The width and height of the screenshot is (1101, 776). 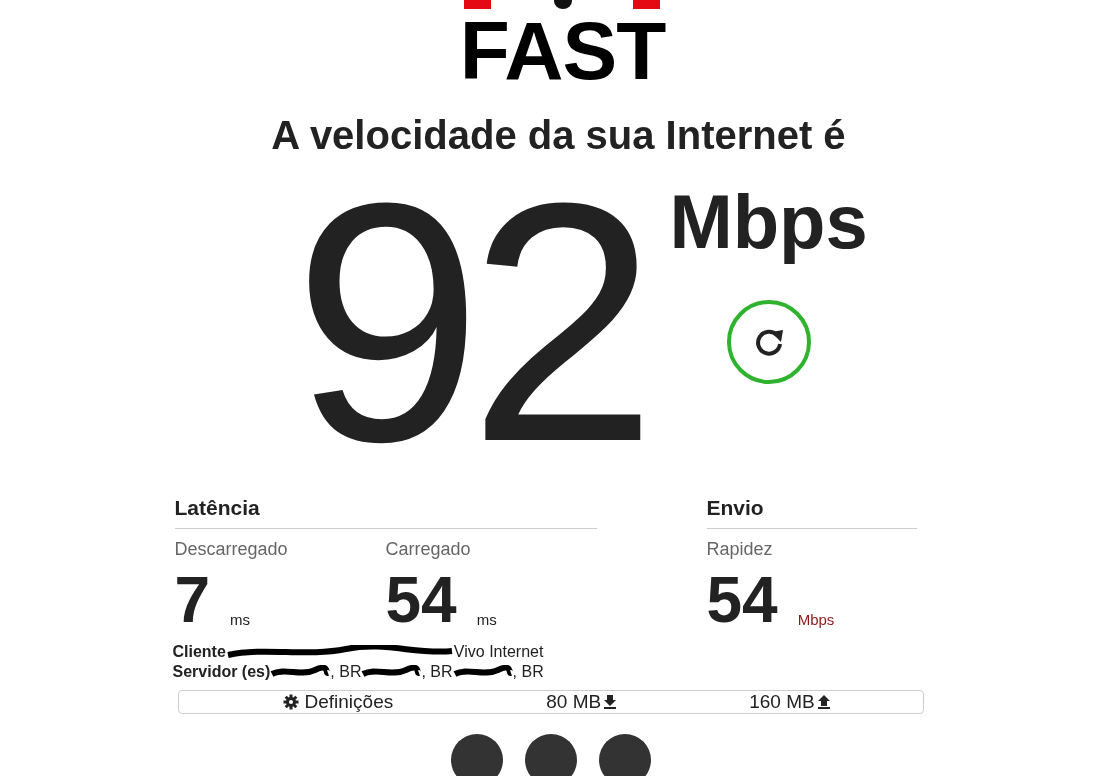 I want to click on metric-unit: Mbps, so click(x=816, y=619).